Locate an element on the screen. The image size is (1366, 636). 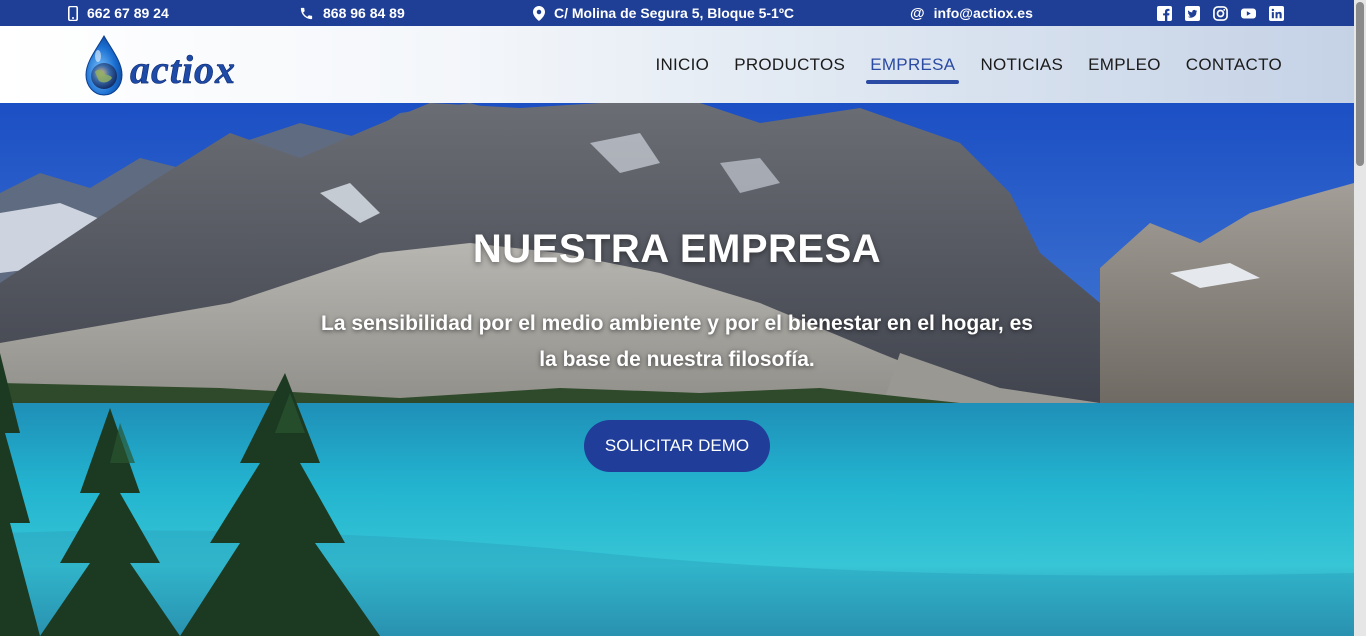
instagram-icon is located at coordinates (1220, 13).